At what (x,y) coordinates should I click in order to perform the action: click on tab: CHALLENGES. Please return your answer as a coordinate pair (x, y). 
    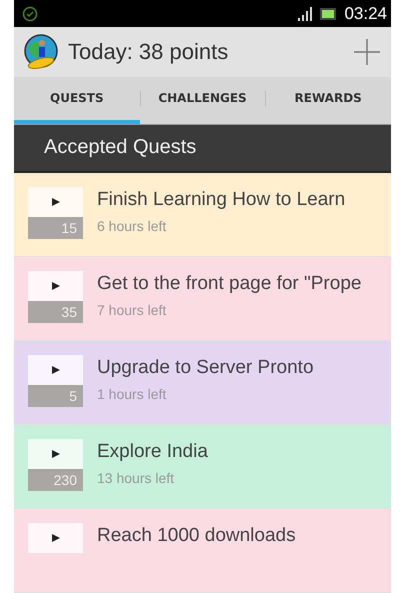
    Looking at the image, I should click on (203, 100).